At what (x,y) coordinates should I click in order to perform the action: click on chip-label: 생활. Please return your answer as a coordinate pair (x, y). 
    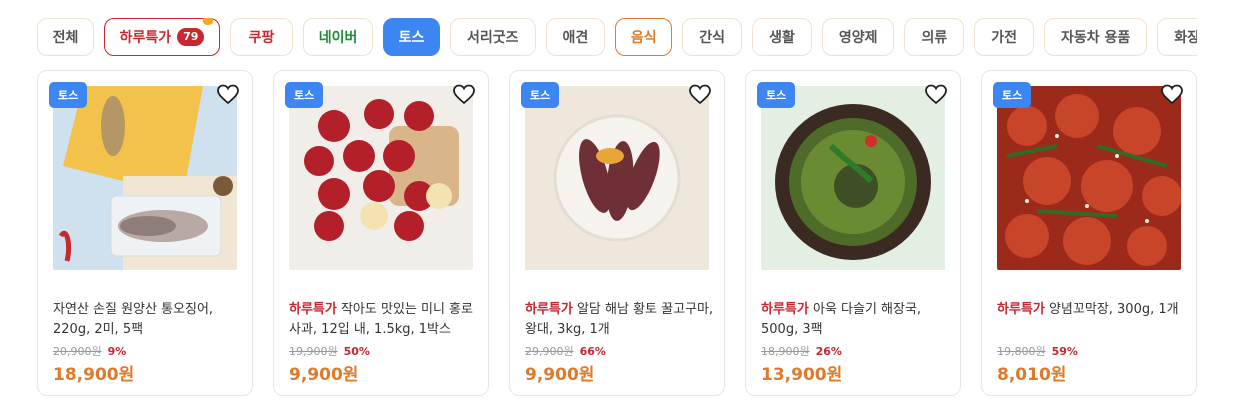
    Looking at the image, I should click on (782, 38).